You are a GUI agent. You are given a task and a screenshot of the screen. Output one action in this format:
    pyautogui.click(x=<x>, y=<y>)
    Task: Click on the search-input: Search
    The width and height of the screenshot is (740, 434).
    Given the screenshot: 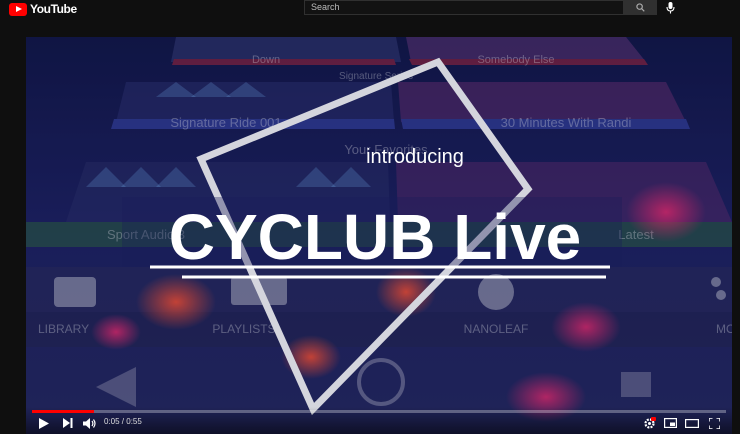 What is the action you would take?
    pyautogui.click(x=464, y=7)
    